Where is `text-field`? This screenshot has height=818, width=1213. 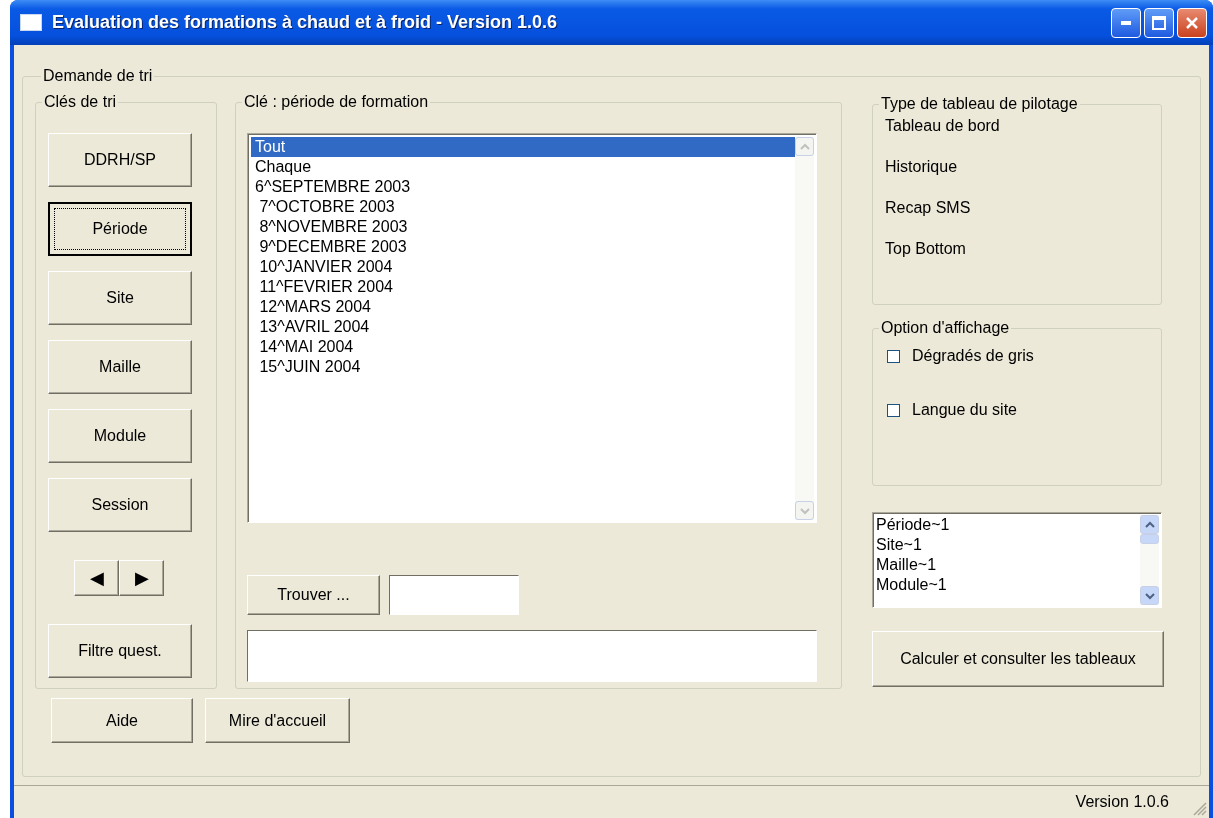 text-field is located at coordinates (532, 656).